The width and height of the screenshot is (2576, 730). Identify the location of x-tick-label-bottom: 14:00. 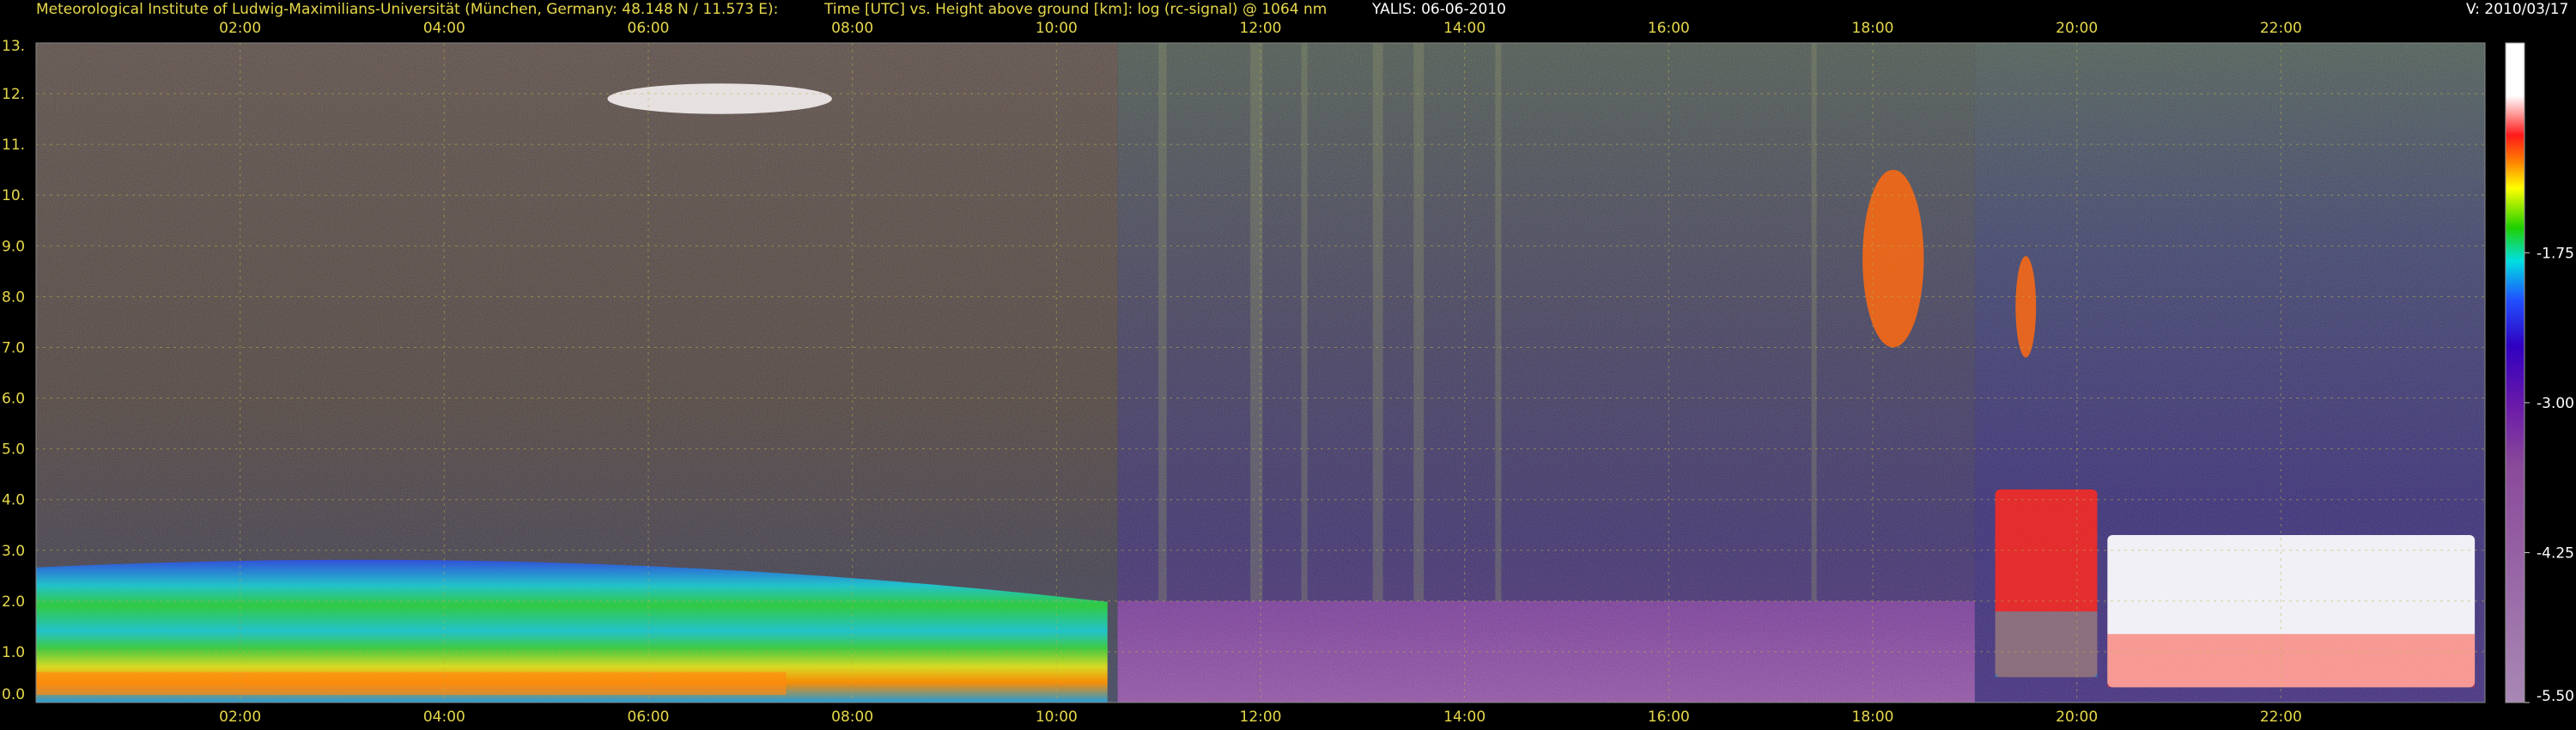
(1464, 717).